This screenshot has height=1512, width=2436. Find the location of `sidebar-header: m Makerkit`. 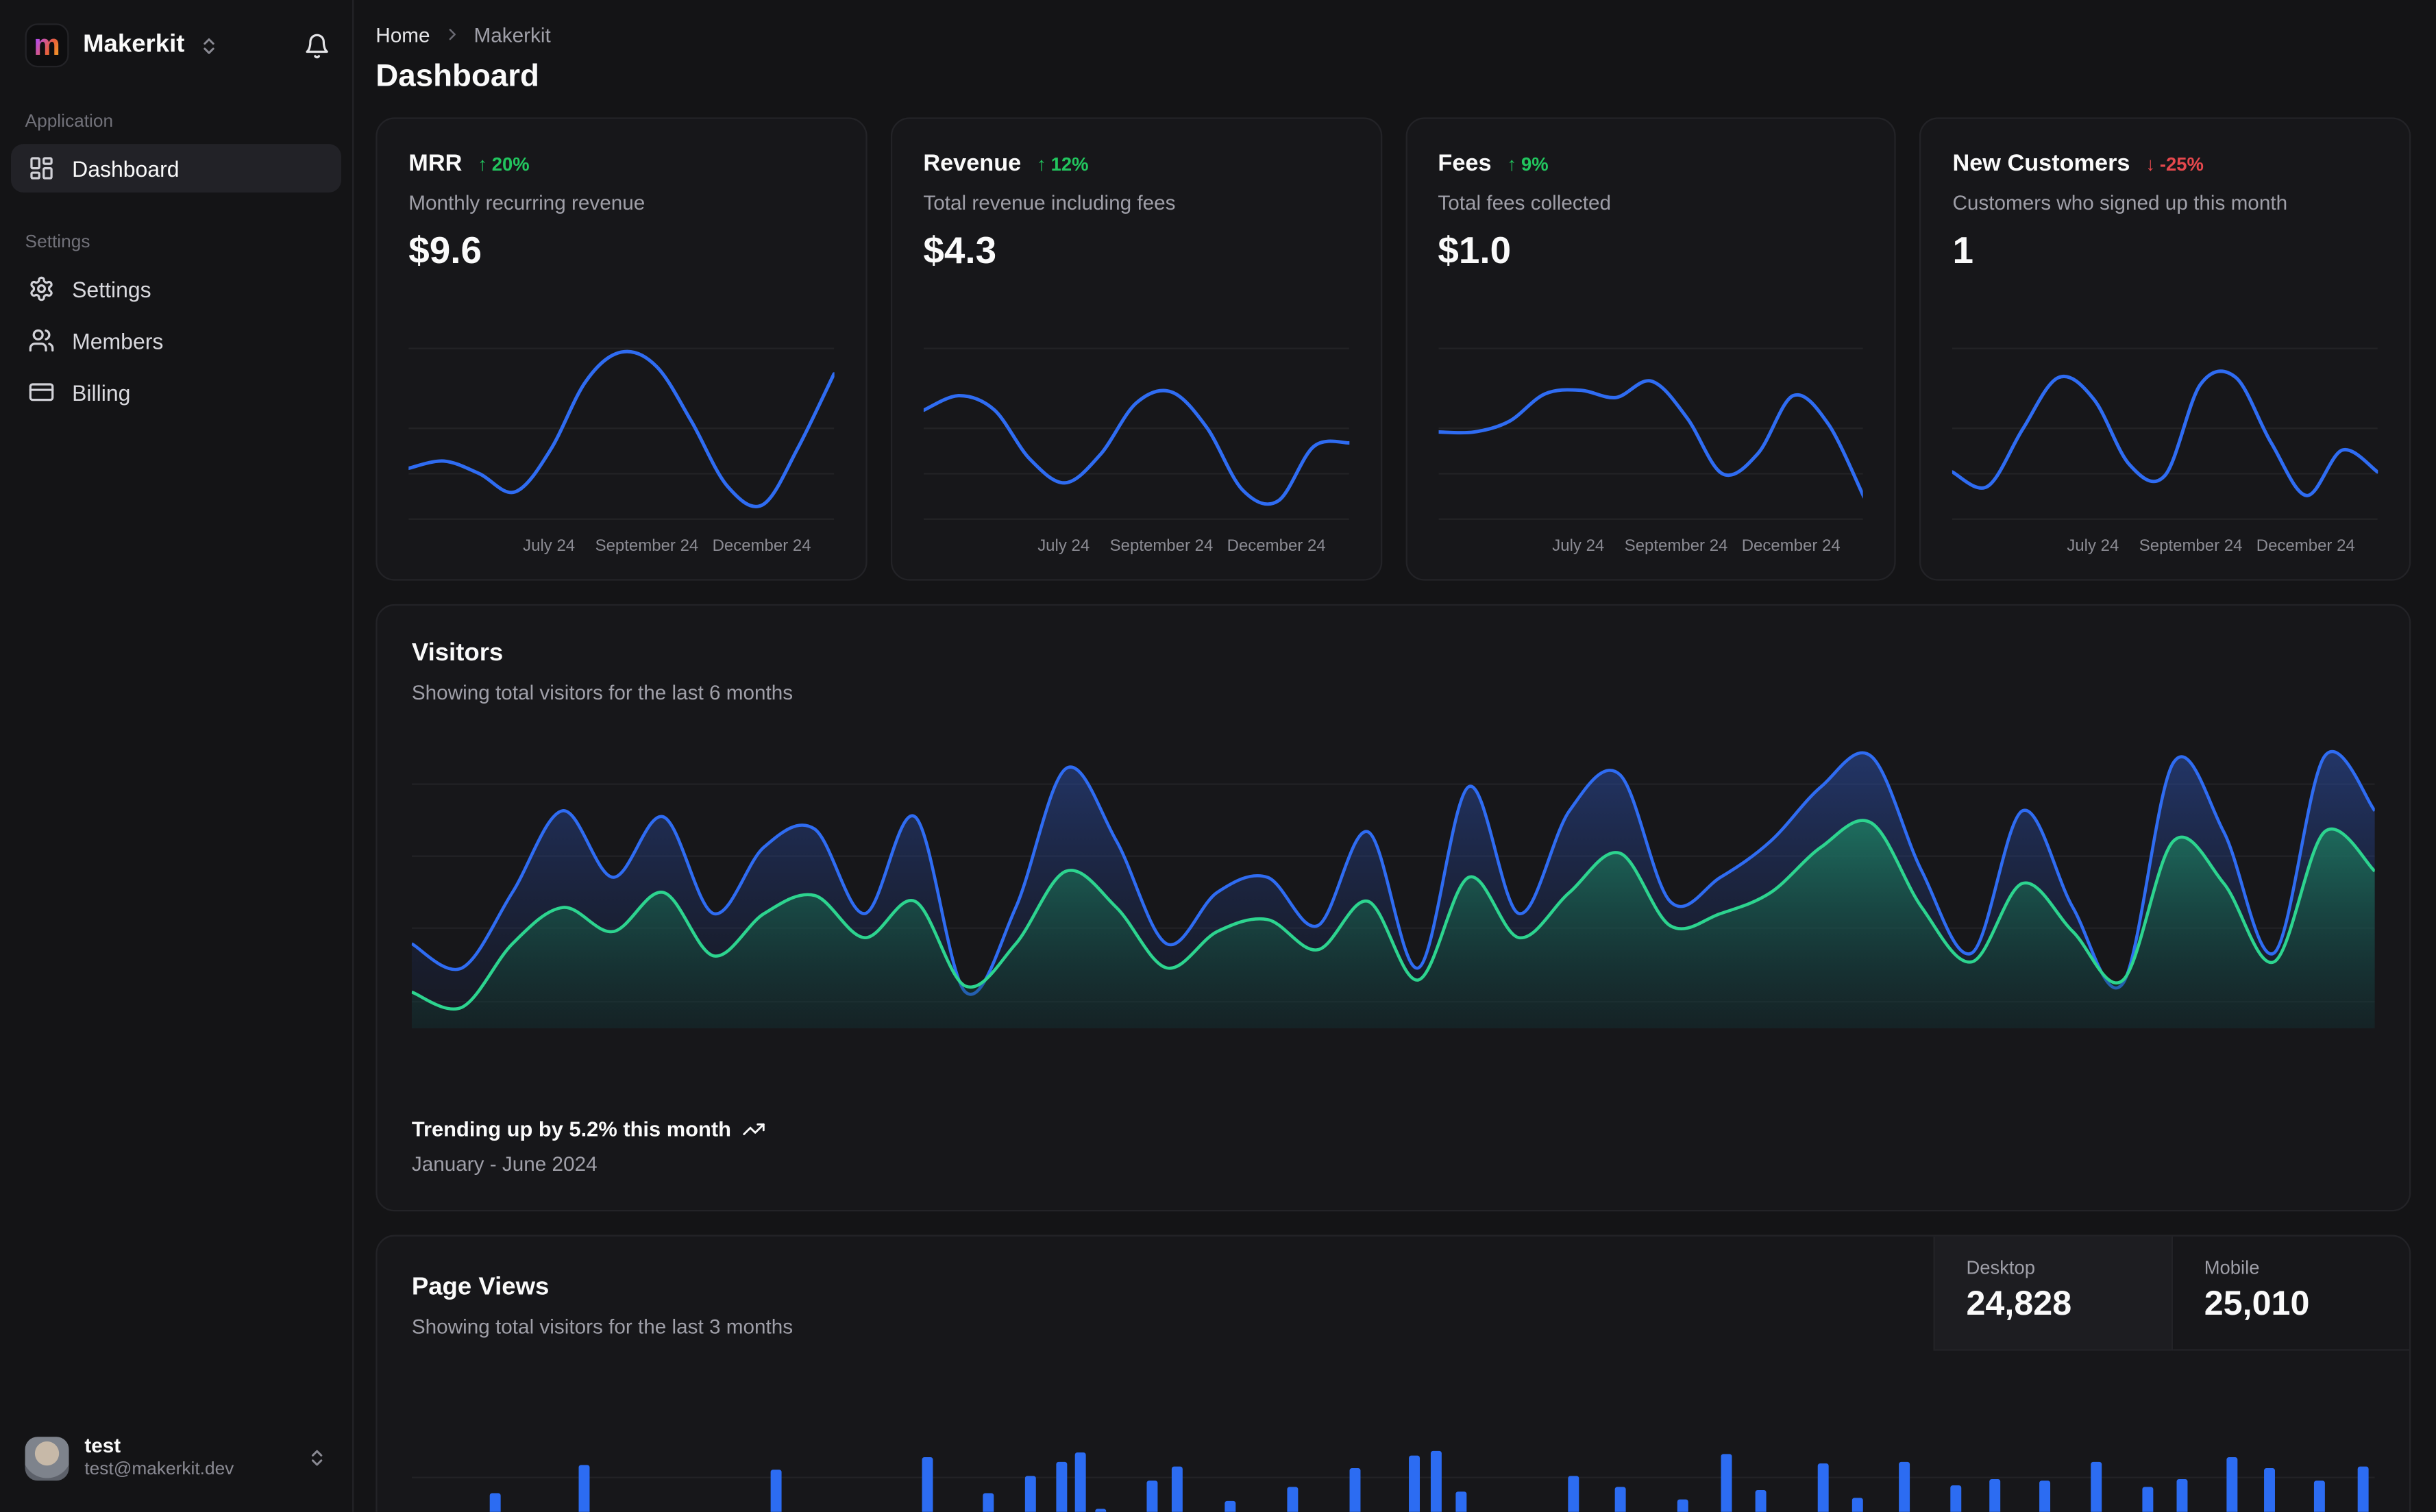

sidebar-header: m Makerkit is located at coordinates (176, 45).